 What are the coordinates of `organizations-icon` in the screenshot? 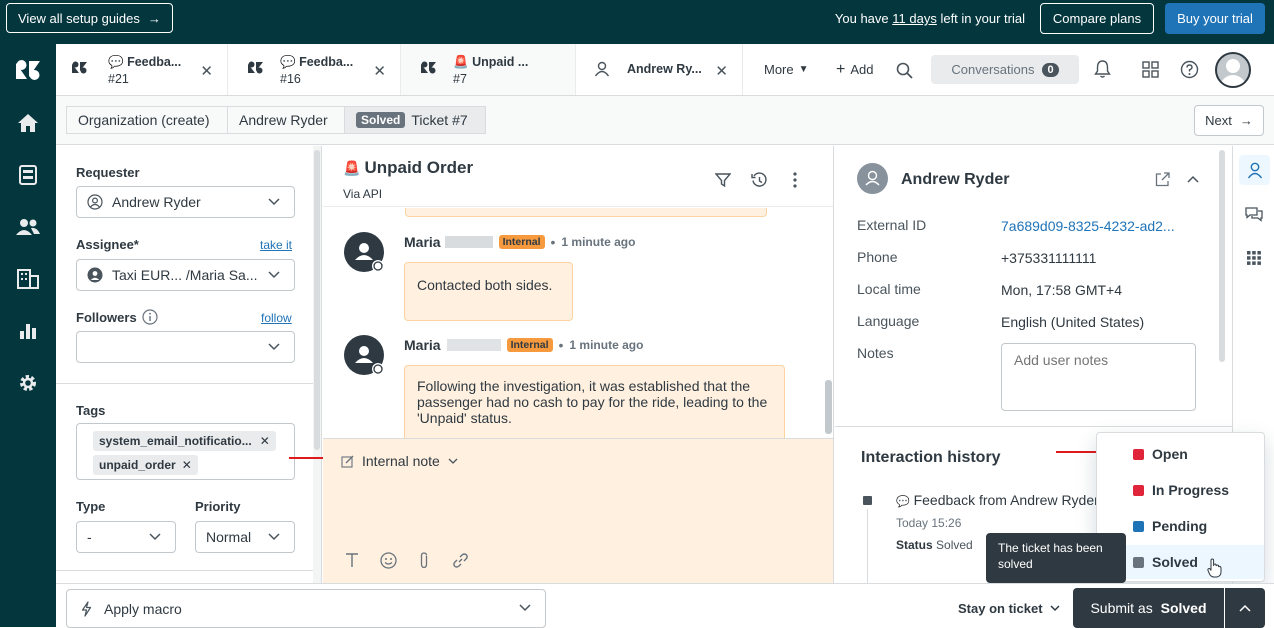 It's located at (28, 279).